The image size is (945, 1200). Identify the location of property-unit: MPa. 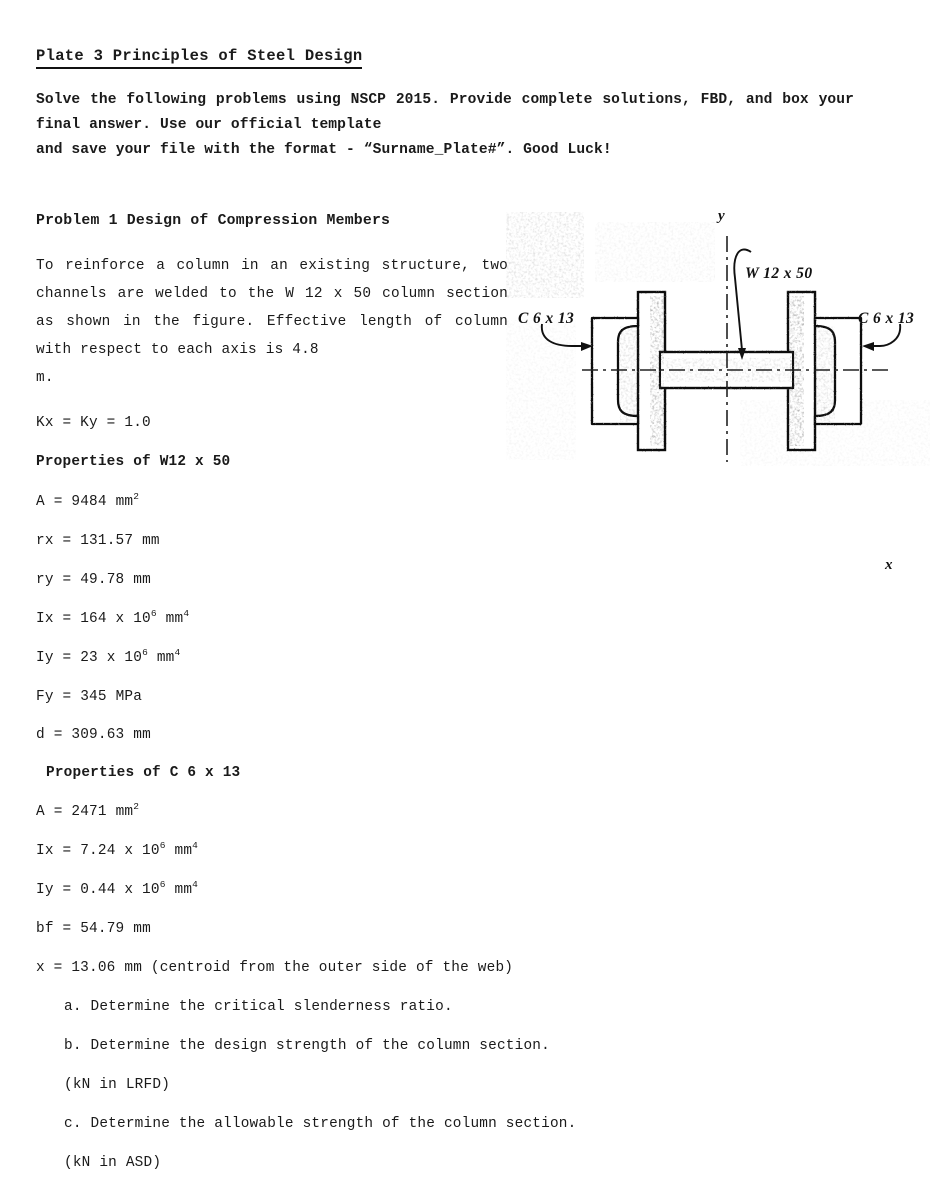
(129, 697).